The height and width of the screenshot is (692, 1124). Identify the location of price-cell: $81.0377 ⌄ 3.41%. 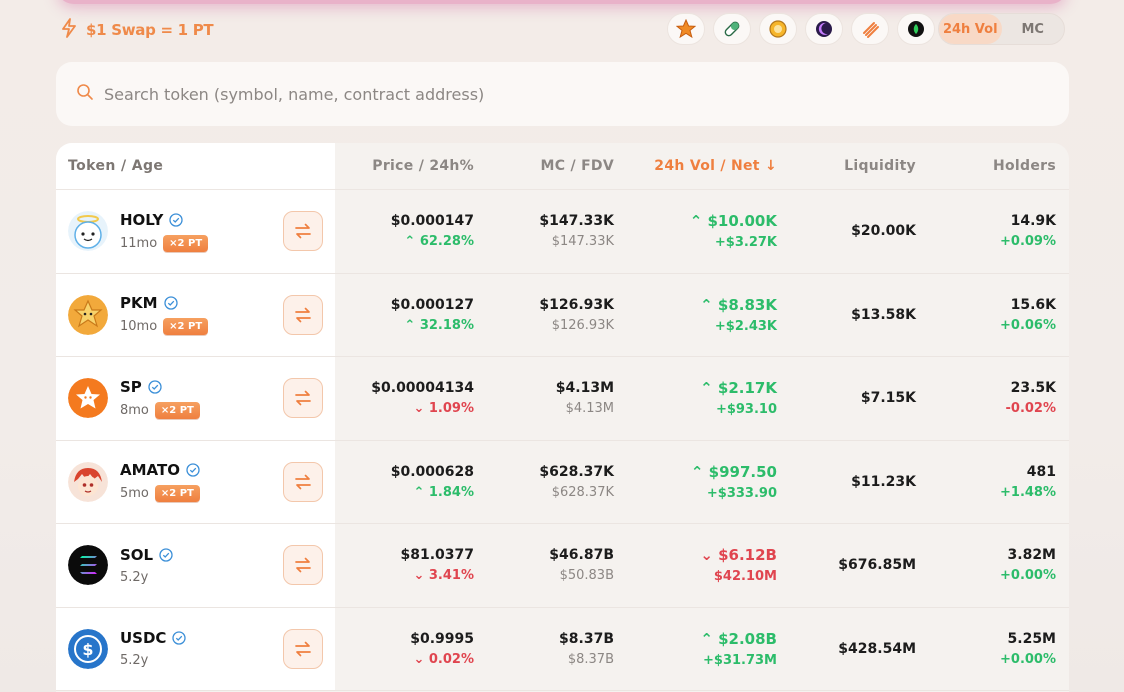
(404, 565).